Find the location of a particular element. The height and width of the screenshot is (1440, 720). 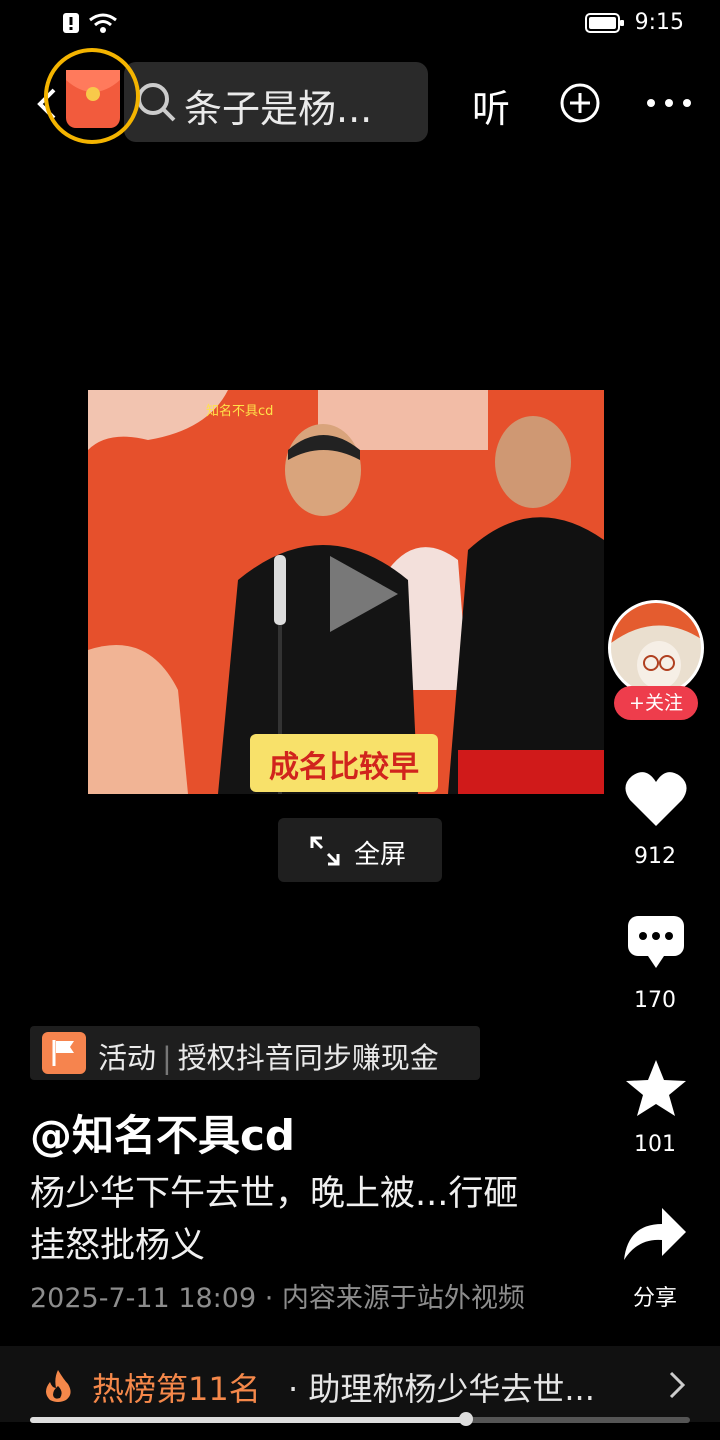

favorite-count: 101 is located at coordinates (655, 1144).